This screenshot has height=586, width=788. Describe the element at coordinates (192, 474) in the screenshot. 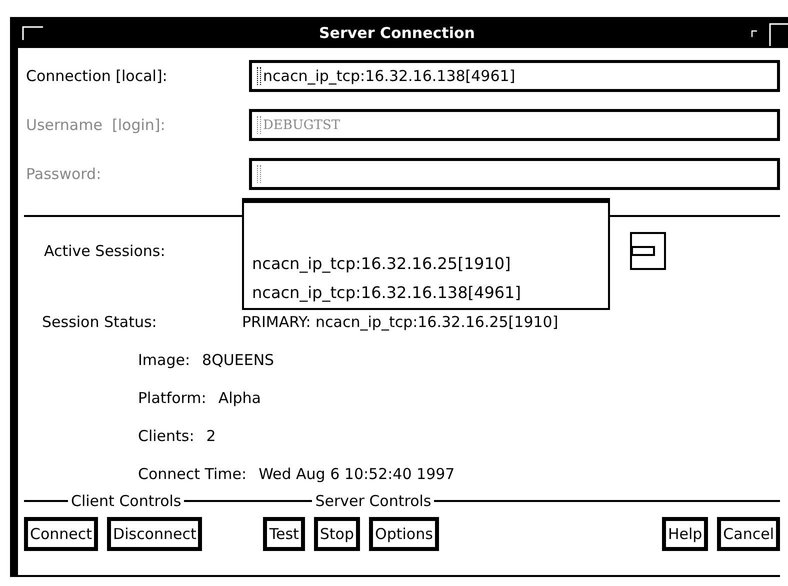

I see `detail-label: Connect Time:` at that location.